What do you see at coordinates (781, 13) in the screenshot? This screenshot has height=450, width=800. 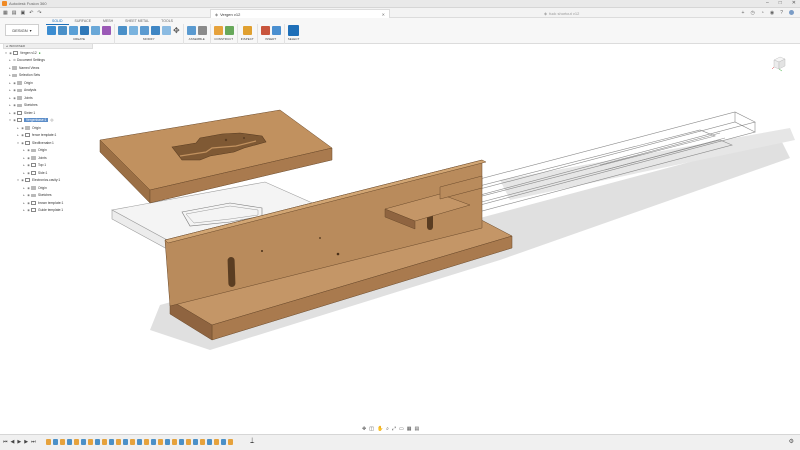 I see `help-icon: ?` at bounding box center [781, 13].